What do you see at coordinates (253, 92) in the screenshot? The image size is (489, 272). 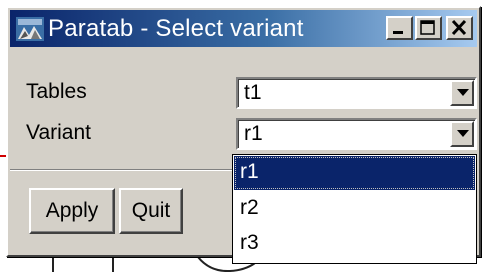 I see `tables-value: t1` at bounding box center [253, 92].